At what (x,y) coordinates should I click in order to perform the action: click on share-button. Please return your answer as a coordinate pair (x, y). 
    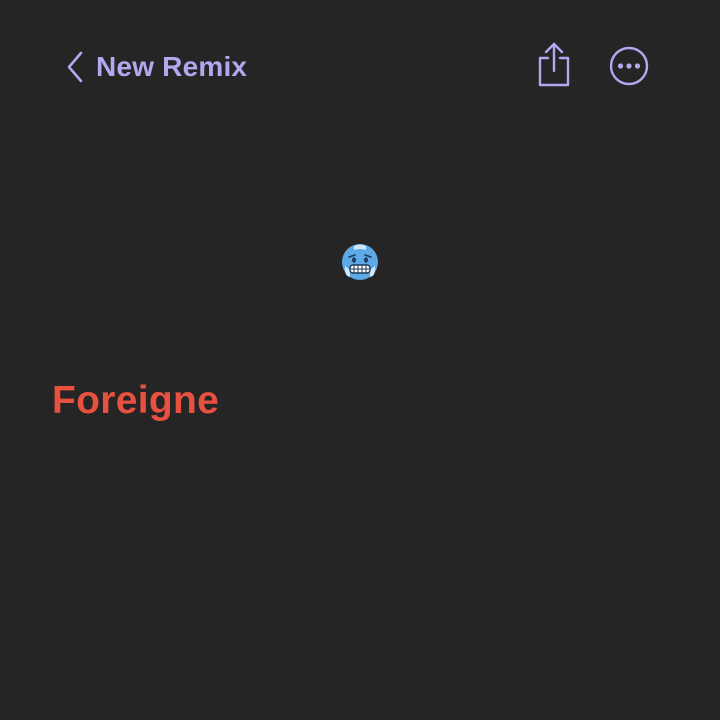
    Looking at the image, I should click on (554, 64).